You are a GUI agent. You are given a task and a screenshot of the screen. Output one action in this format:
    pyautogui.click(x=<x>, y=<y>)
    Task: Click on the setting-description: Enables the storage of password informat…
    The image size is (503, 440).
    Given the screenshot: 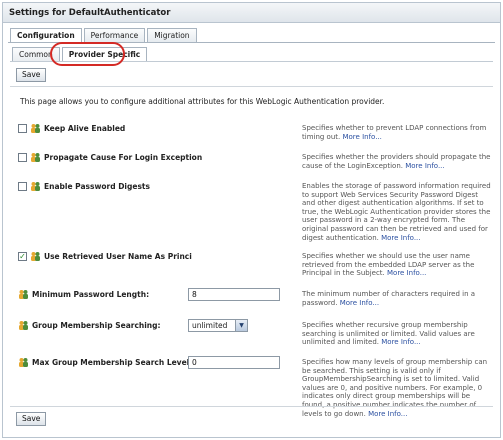 What is the action you would take?
    pyautogui.click(x=396, y=212)
    